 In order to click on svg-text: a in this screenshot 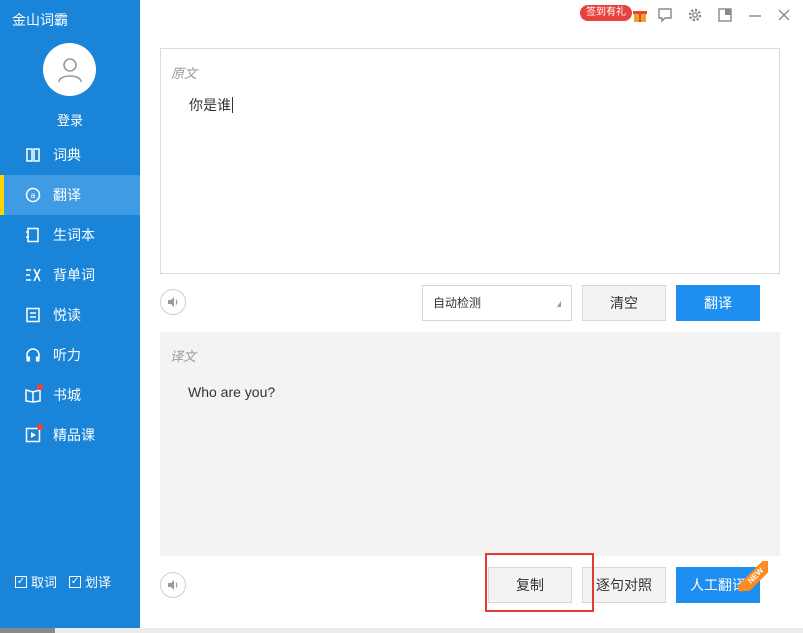, I will do `click(33, 195)`.